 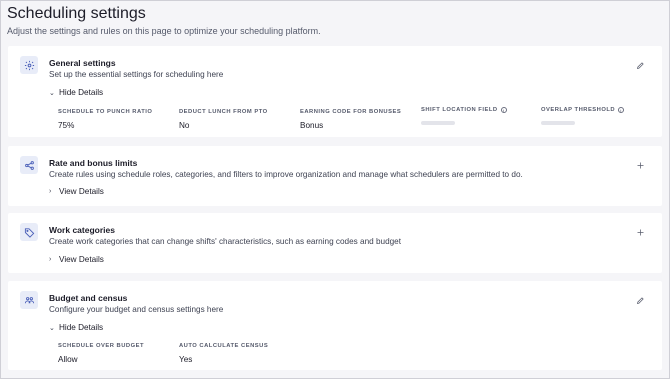 I want to click on field-schedule-to-punch-ratio: SCHEDULE TO PUNCH RATIO 75%, so click(x=105, y=119).